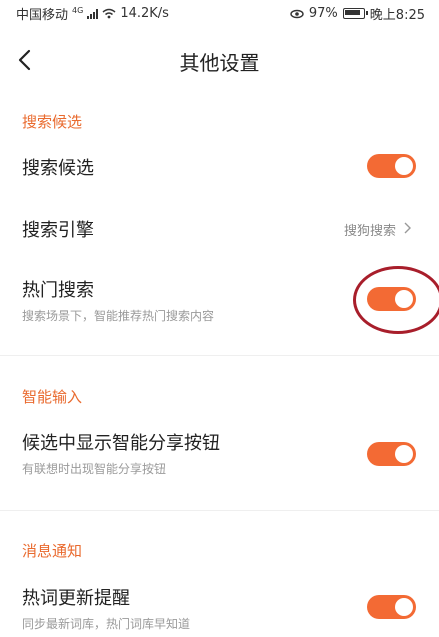  Describe the element at coordinates (144, 13) in the screenshot. I see `network-speed: 14.2K/s` at that location.